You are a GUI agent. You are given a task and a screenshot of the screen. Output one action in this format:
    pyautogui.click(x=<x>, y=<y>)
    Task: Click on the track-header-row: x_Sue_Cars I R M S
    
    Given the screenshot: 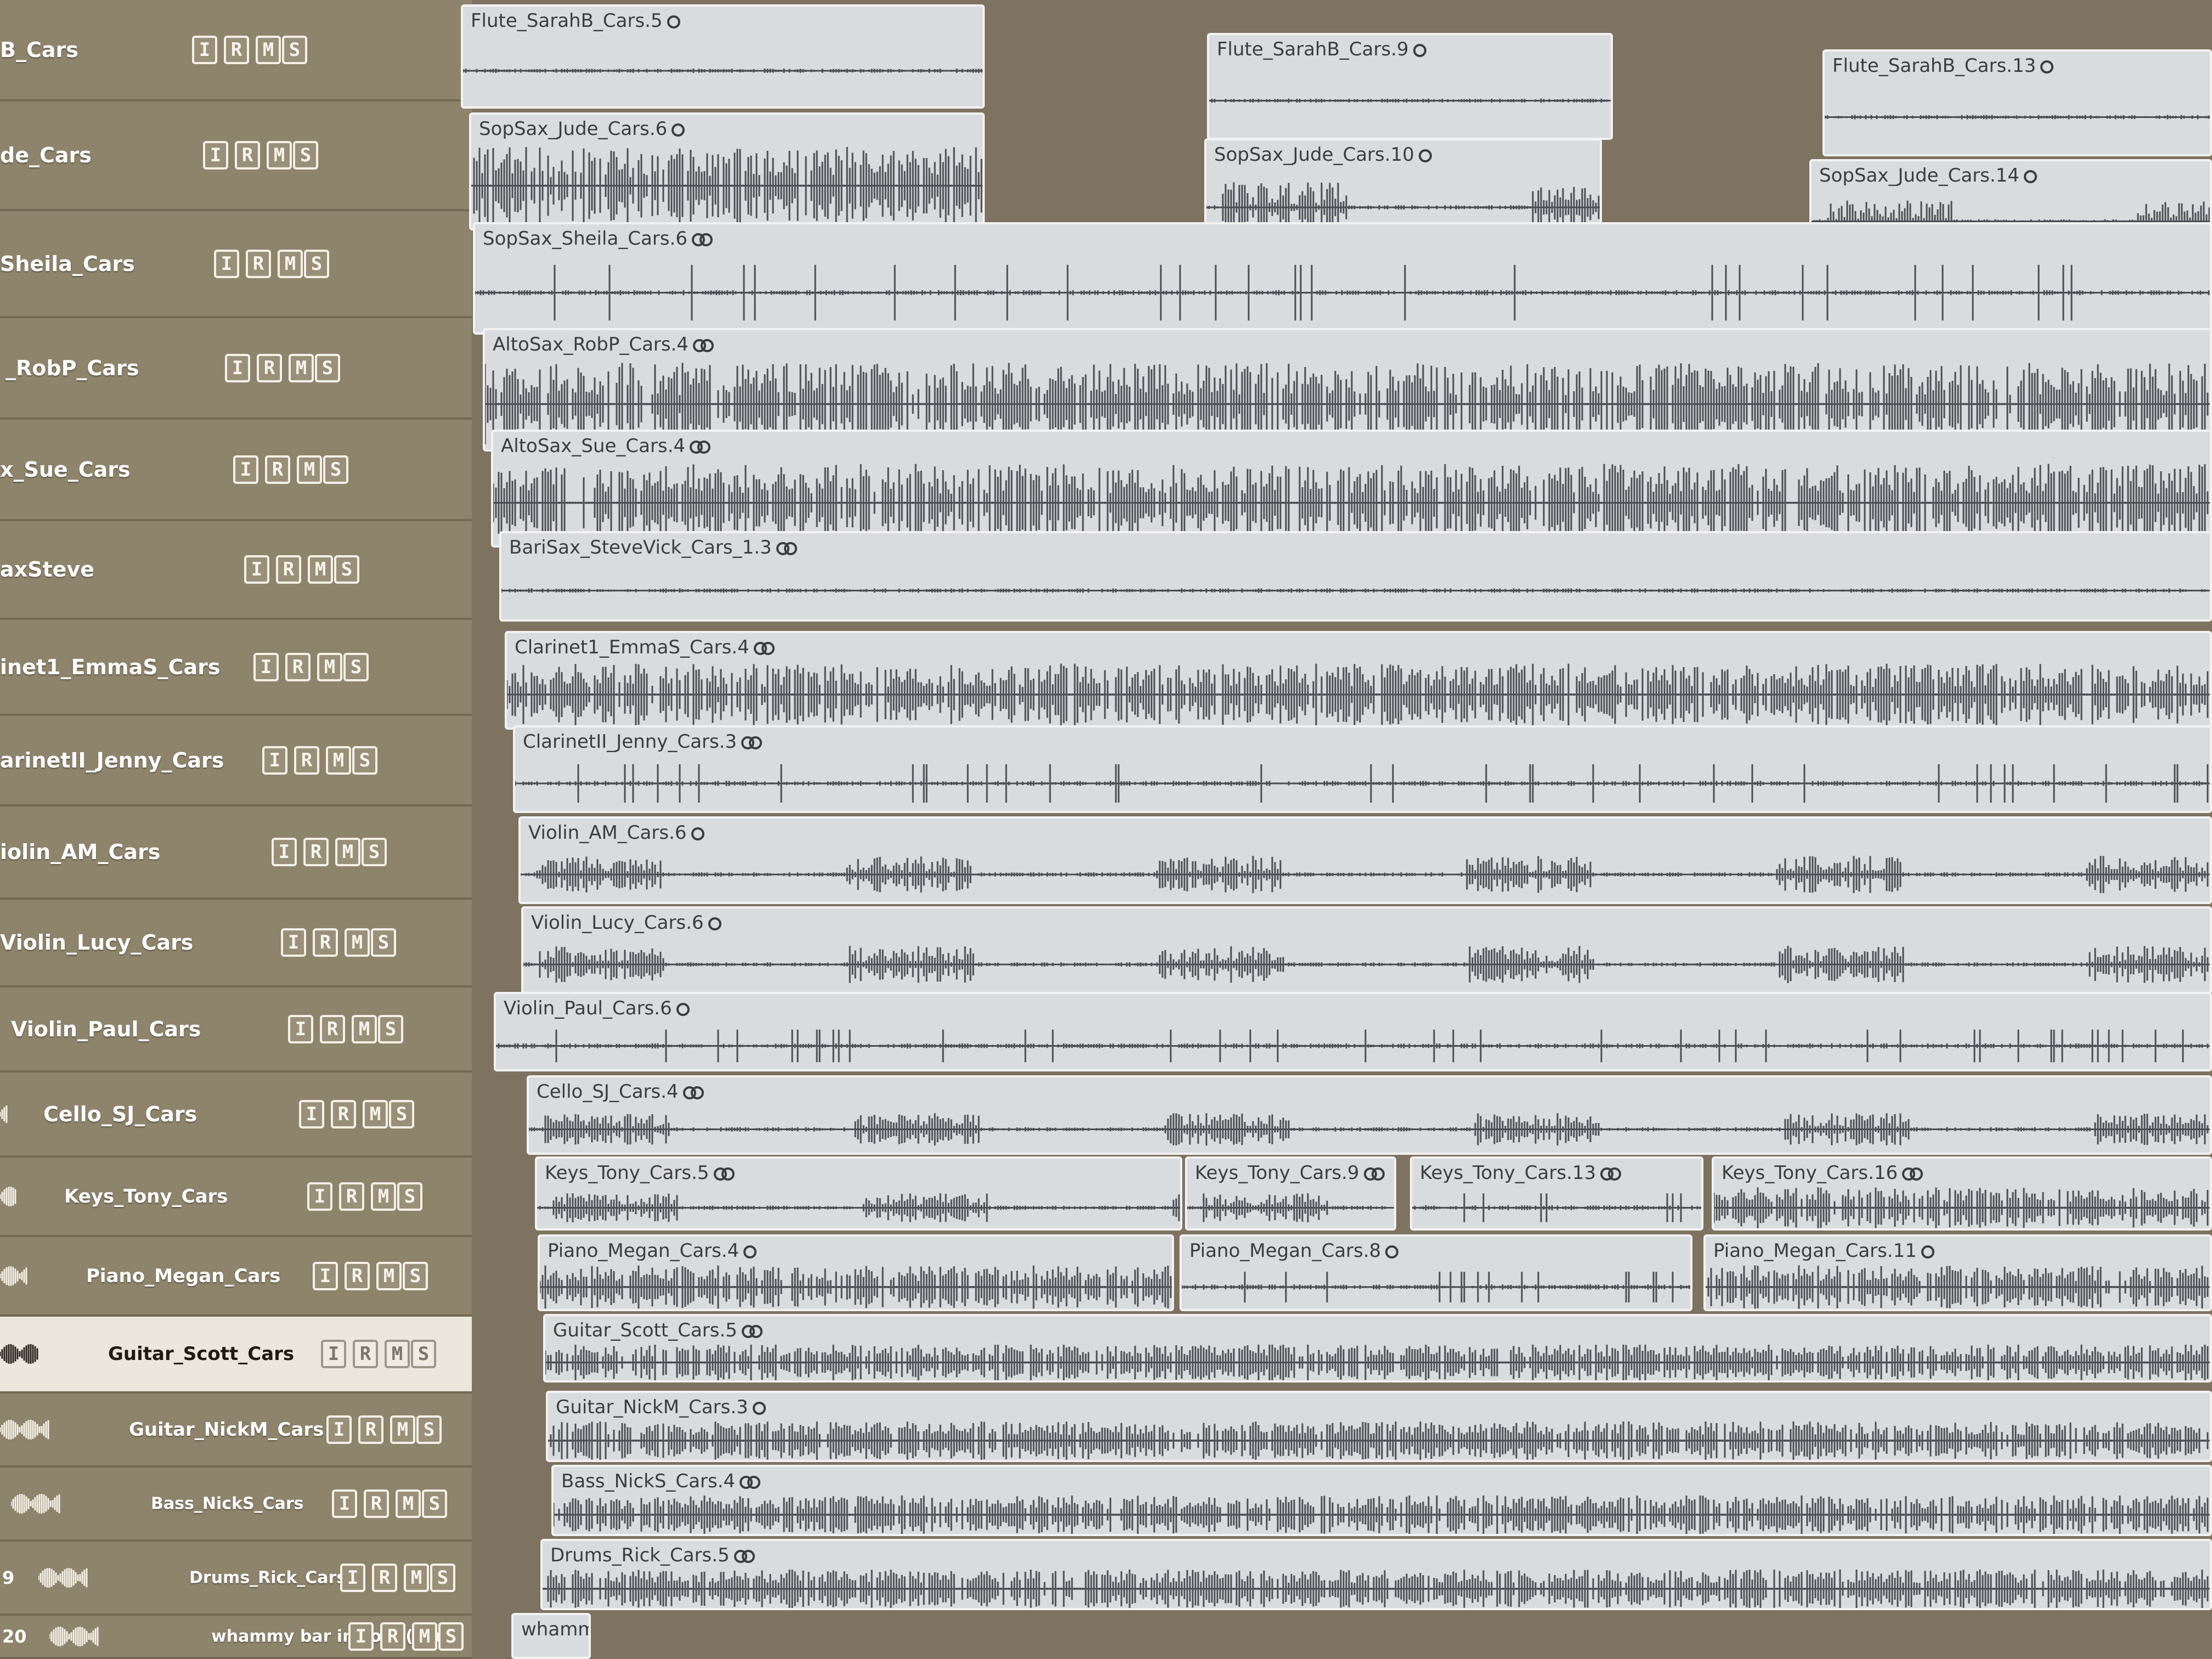 What is the action you would take?
    pyautogui.click(x=236, y=471)
    